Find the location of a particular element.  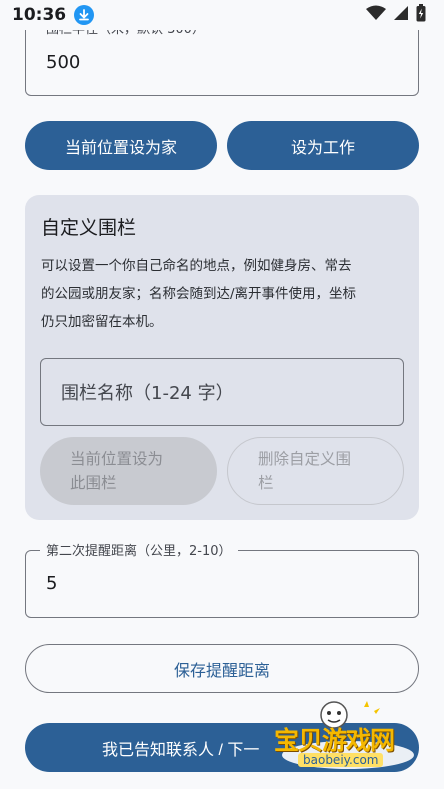

second-reminder-label: 第二次提醒距离（公里，2-10） is located at coordinates (139, 549).